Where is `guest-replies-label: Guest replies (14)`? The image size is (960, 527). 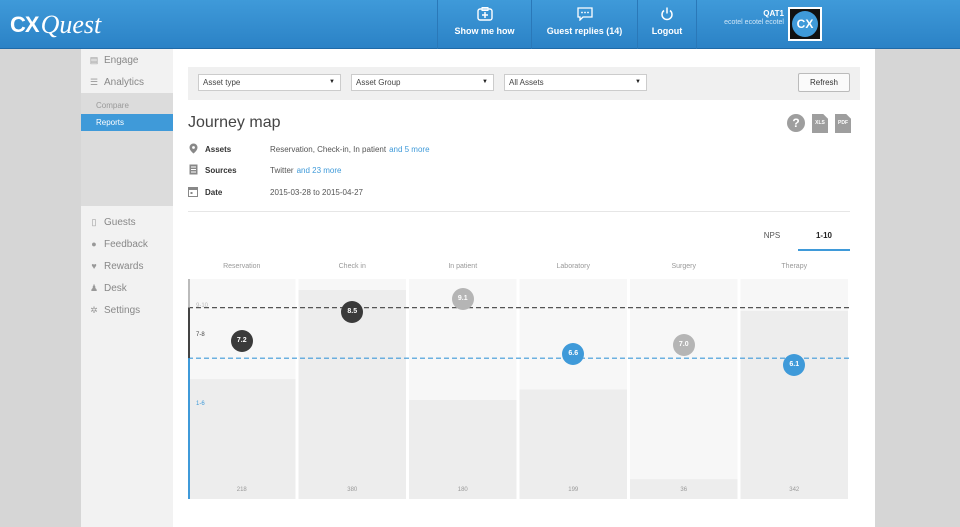 guest-replies-label: Guest replies (14) is located at coordinates (584, 31).